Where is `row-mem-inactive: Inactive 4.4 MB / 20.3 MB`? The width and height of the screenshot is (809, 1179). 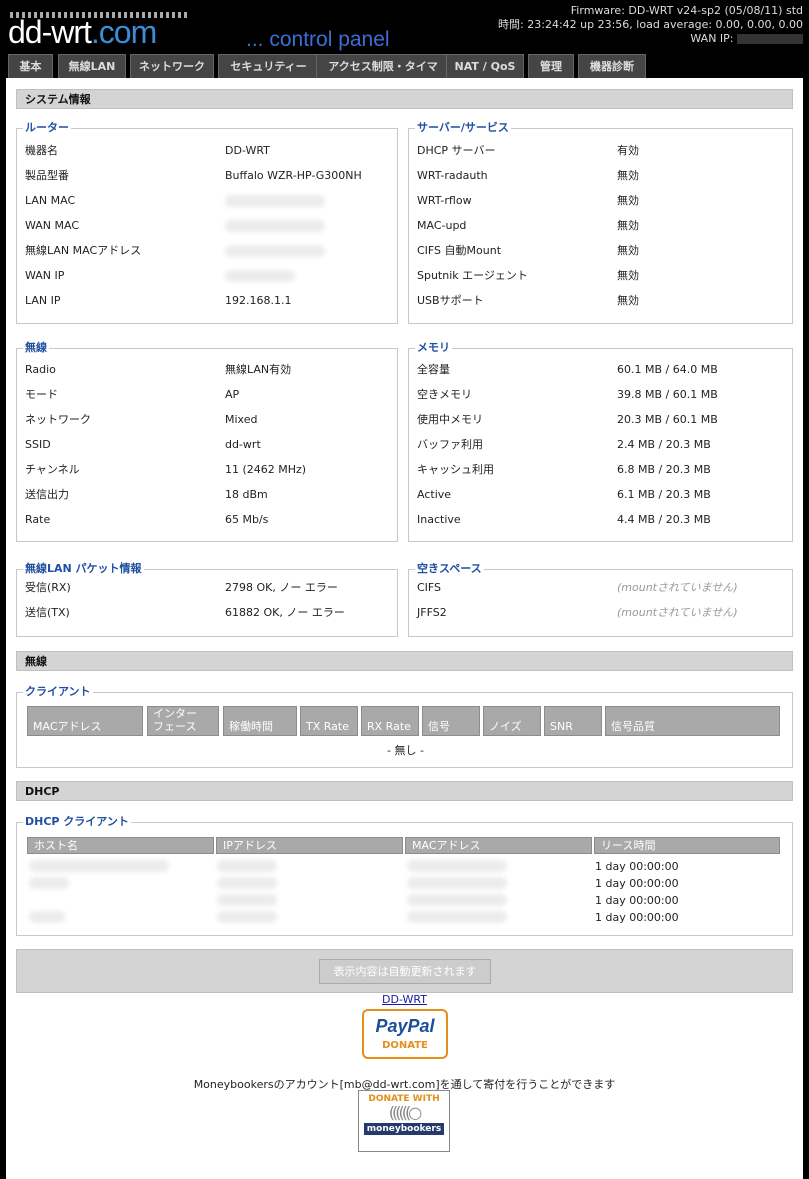
row-mem-inactive: Inactive 4.4 MB / 20.3 MB is located at coordinates (564, 519).